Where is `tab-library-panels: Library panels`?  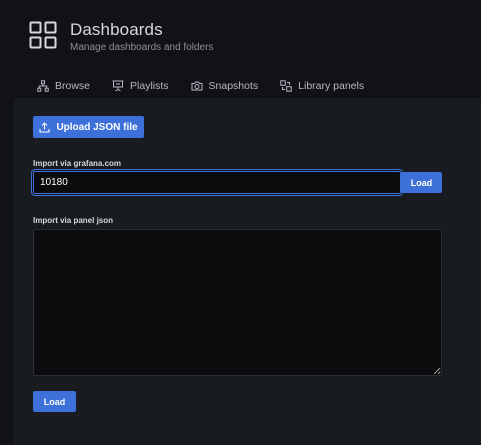 tab-library-panels: Library panels is located at coordinates (322, 86).